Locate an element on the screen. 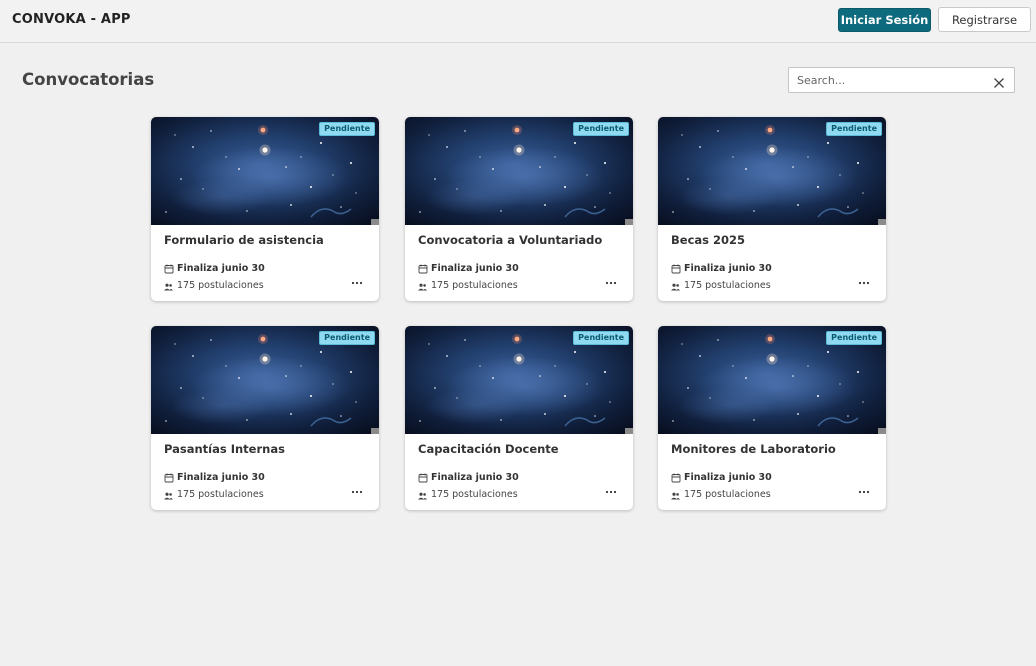 The image size is (1036, 666). page-title: Convocatorias is located at coordinates (88, 79).